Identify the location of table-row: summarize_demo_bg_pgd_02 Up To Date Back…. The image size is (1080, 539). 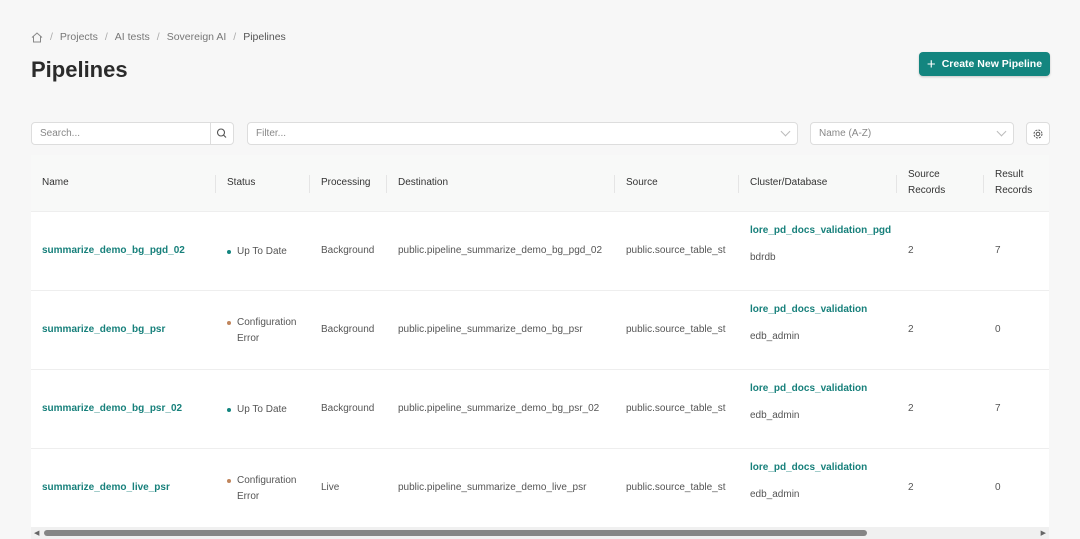
(540, 251).